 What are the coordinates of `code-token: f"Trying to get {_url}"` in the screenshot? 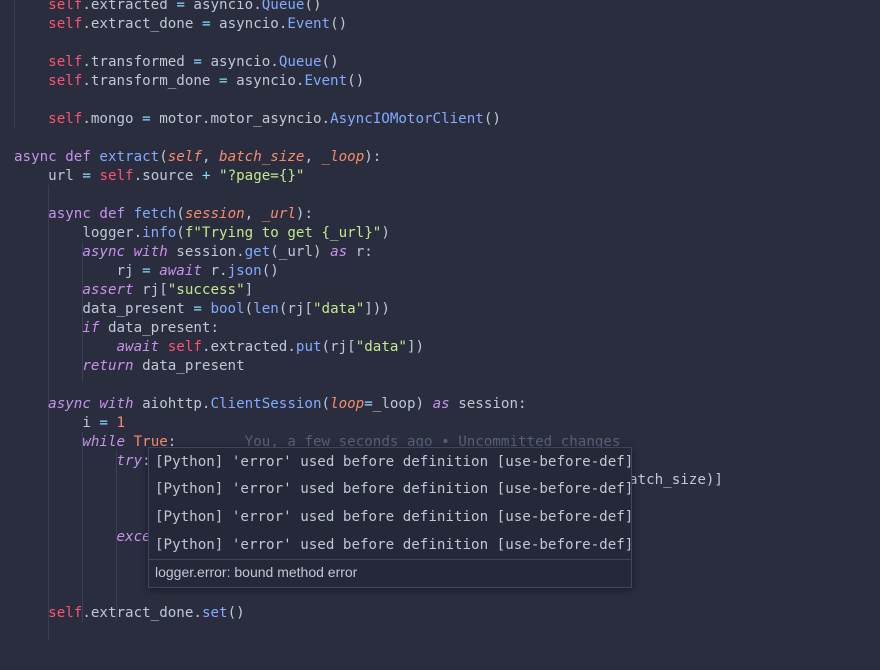 It's located at (283, 233).